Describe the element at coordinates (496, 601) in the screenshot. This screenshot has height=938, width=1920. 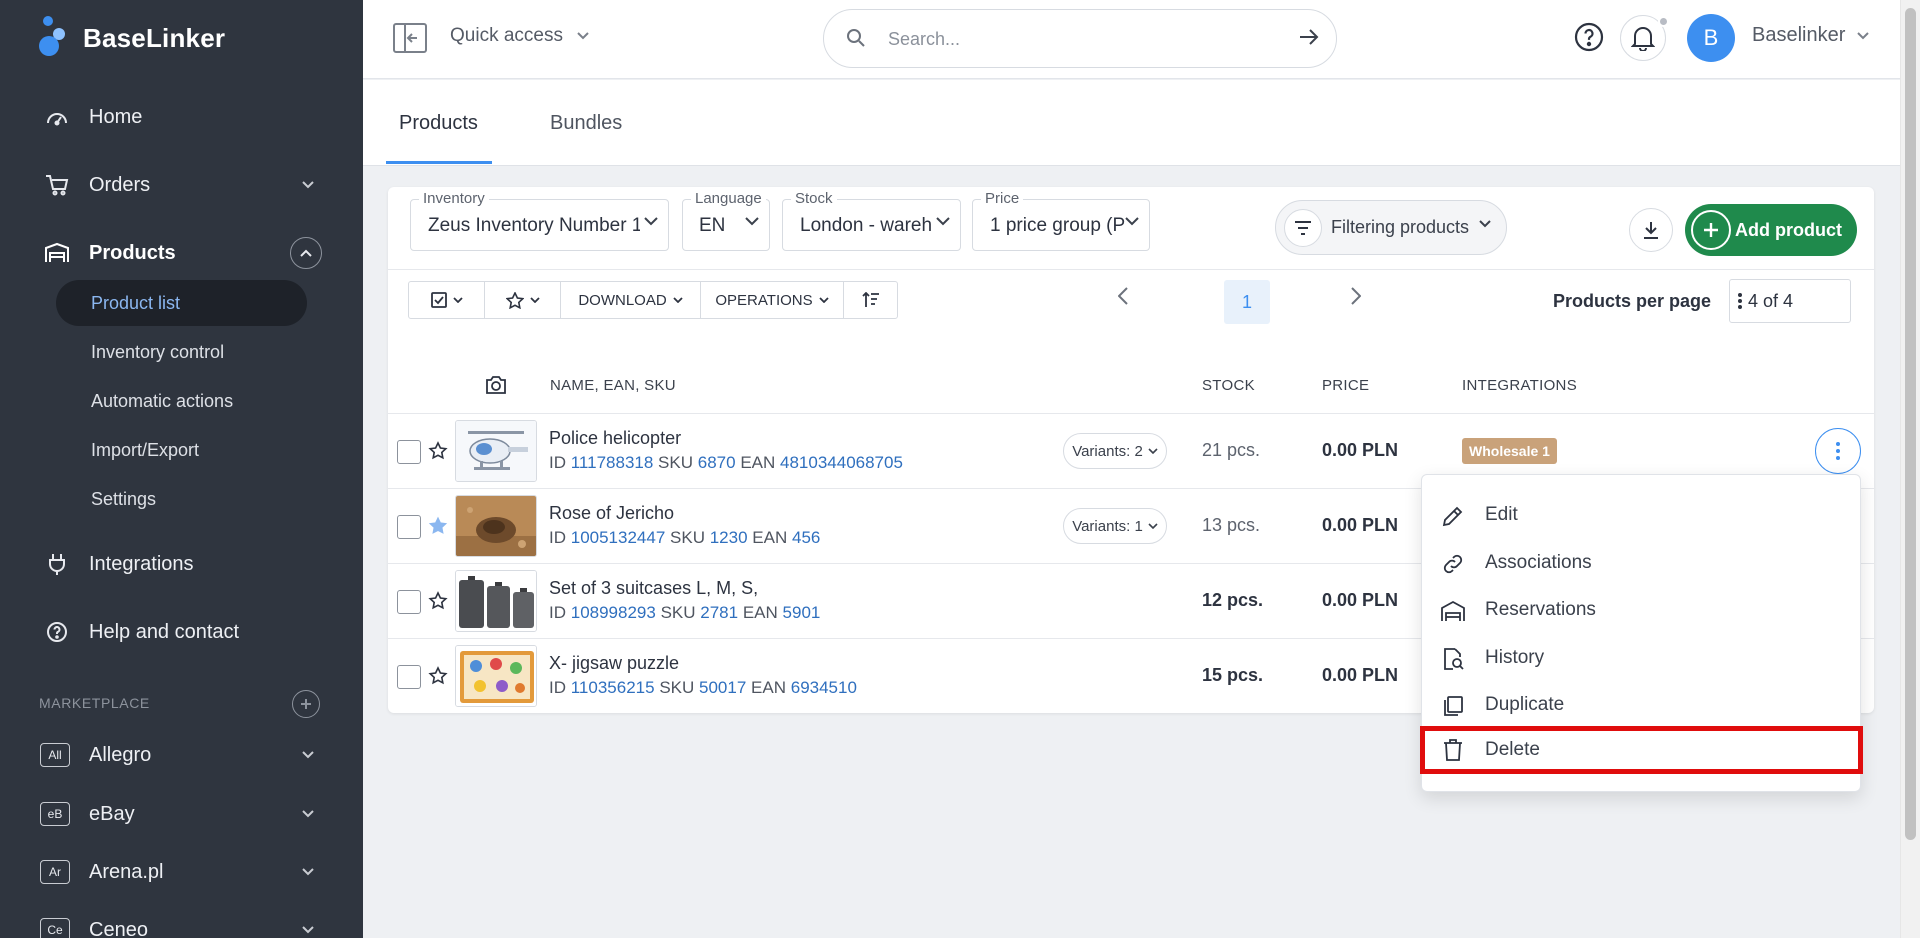
I see `product-thumbnail-suitcases` at that location.